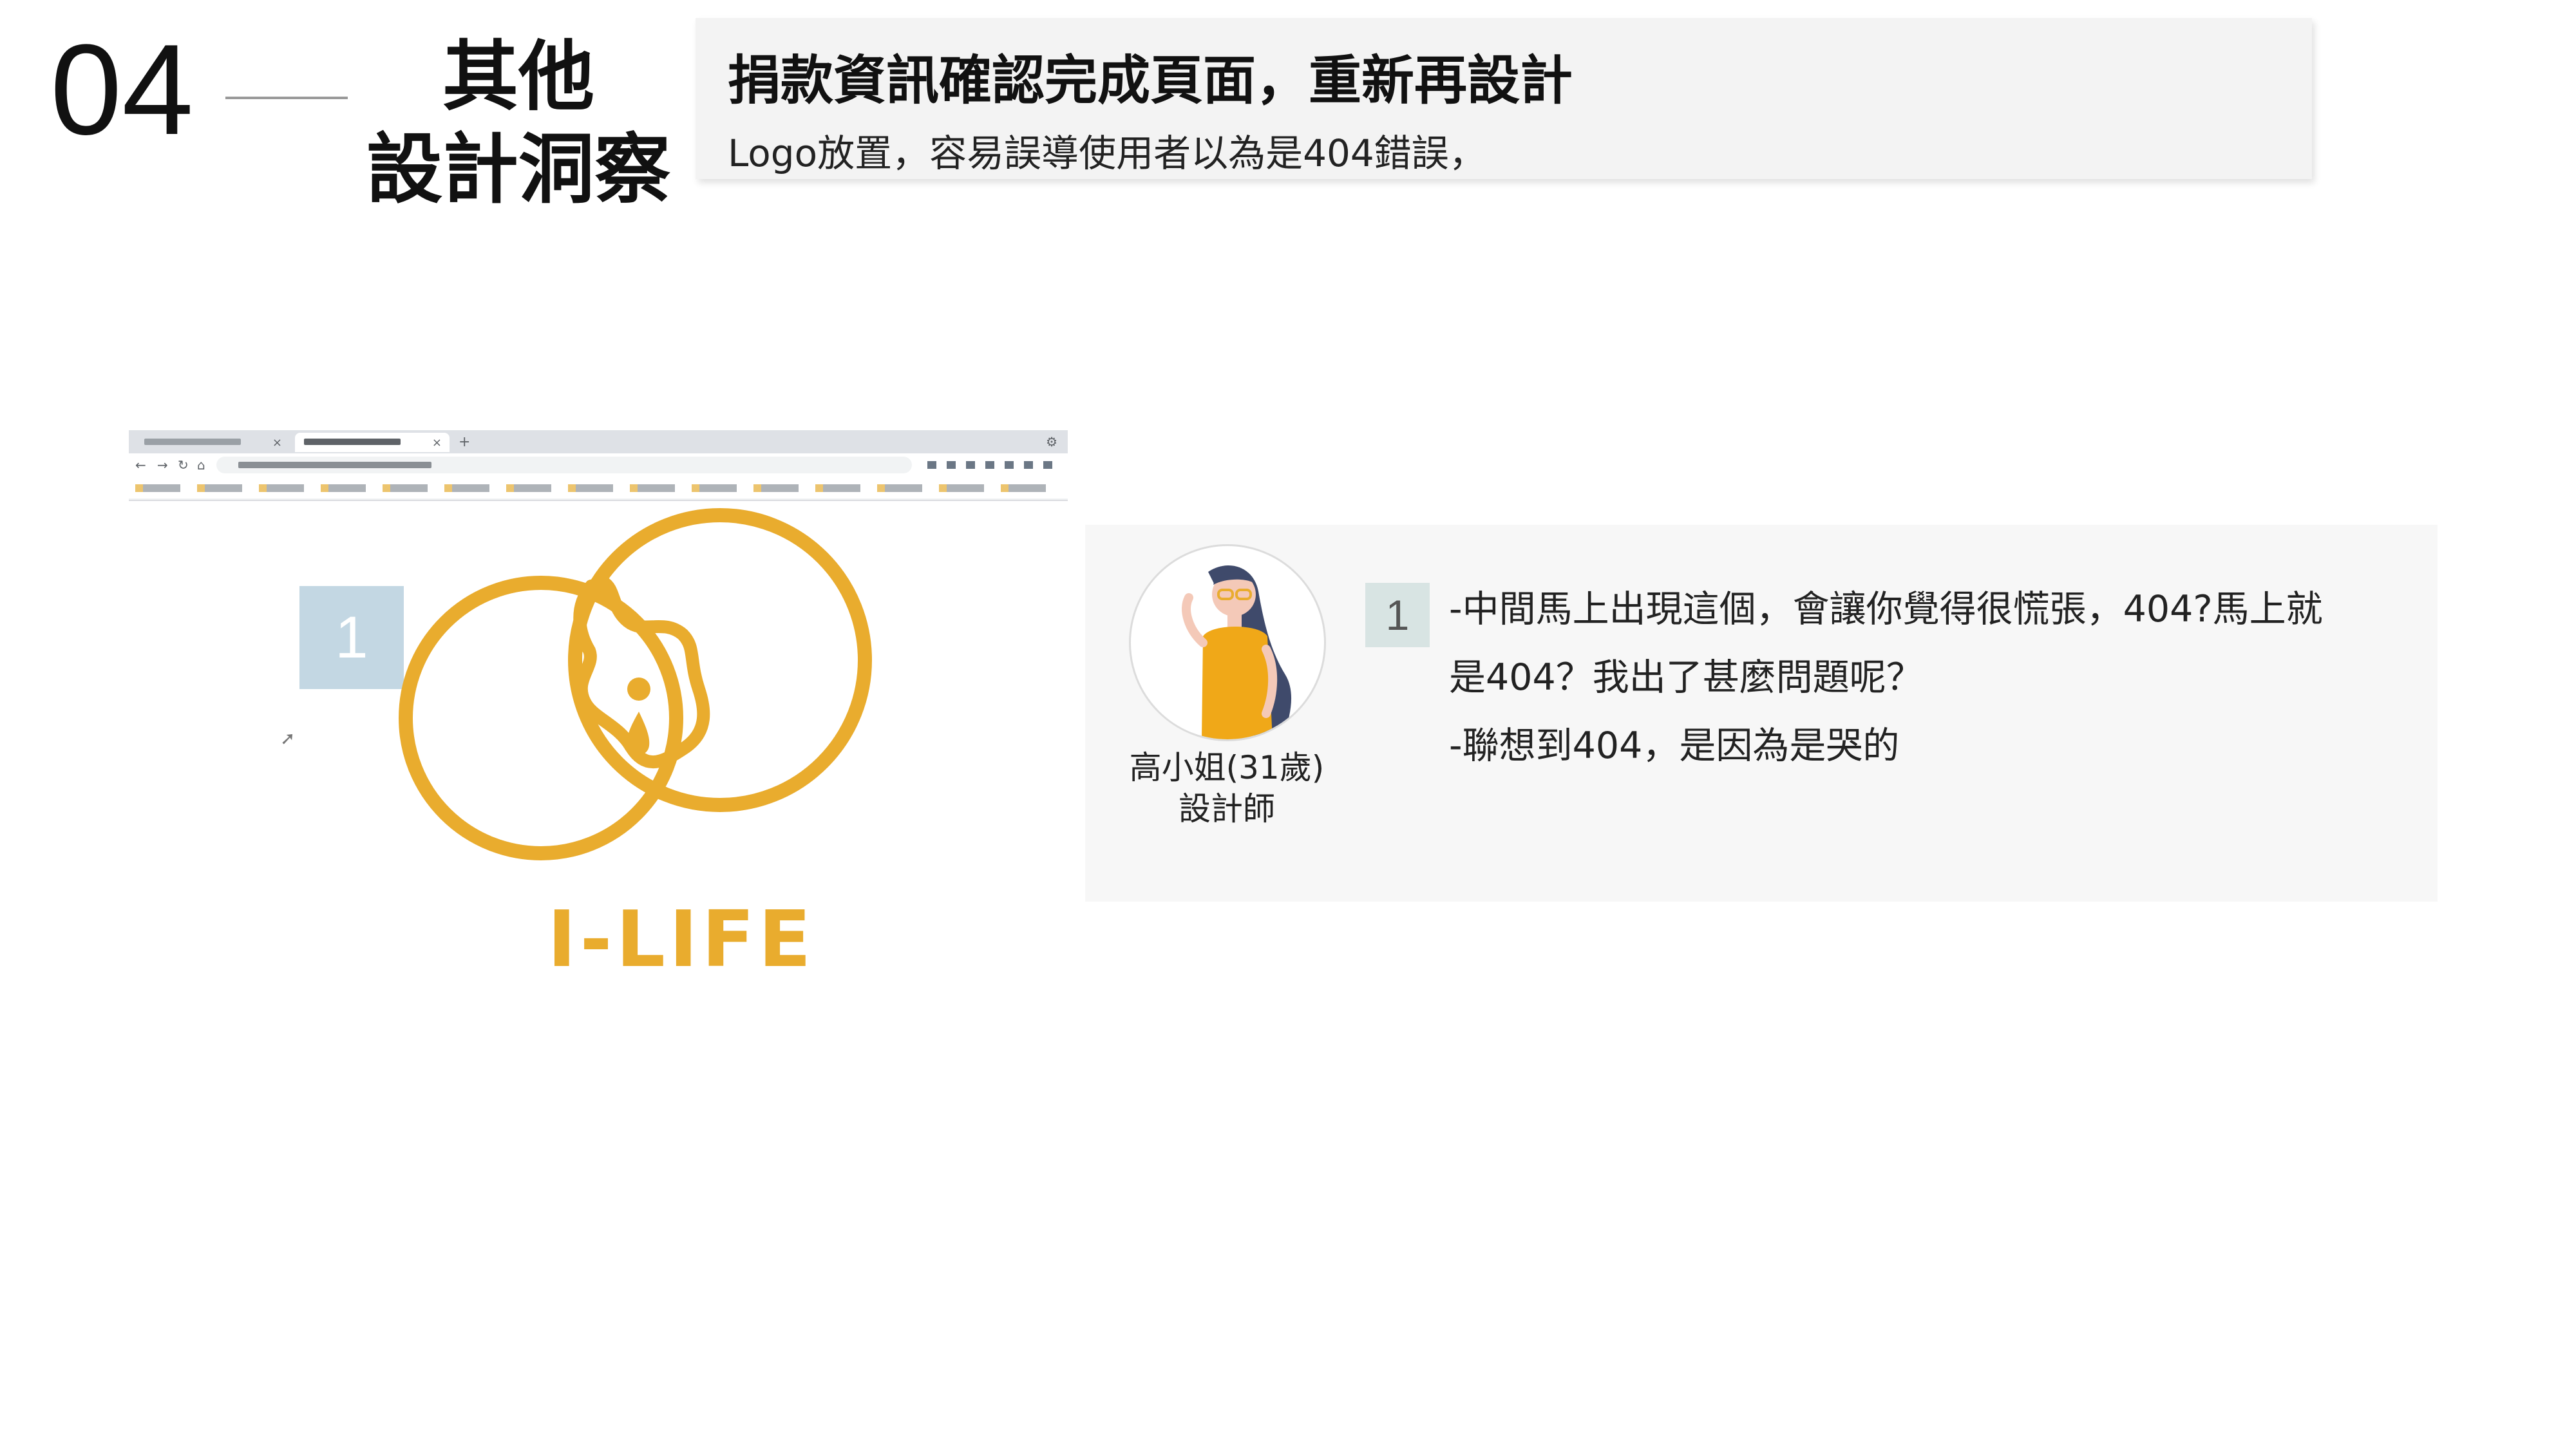  What do you see at coordinates (286, 98) in the screenshot?
I see `section-divider` at bounding box center [286, 98].